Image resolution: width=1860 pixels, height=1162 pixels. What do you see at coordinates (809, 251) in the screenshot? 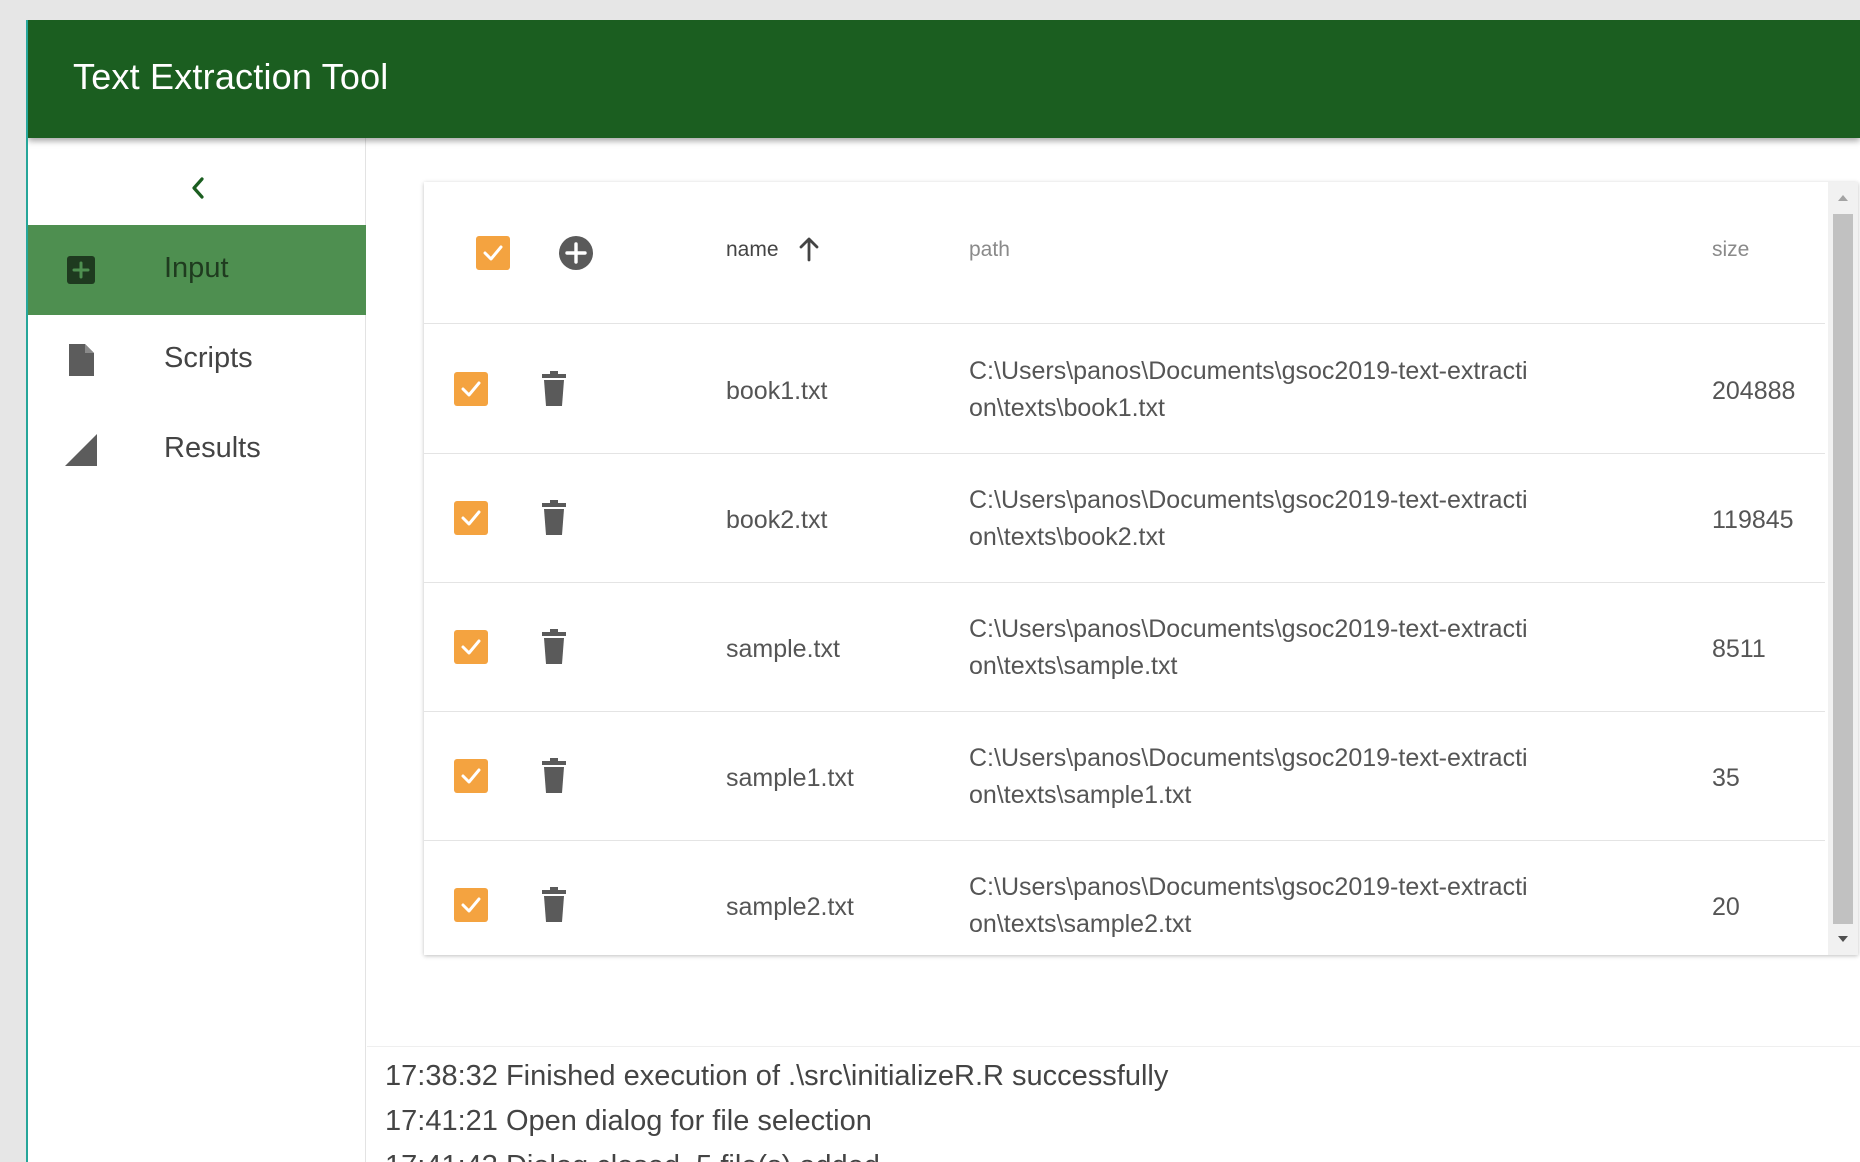
I see `arrow-up-icon` at bounding box center [809, 251].